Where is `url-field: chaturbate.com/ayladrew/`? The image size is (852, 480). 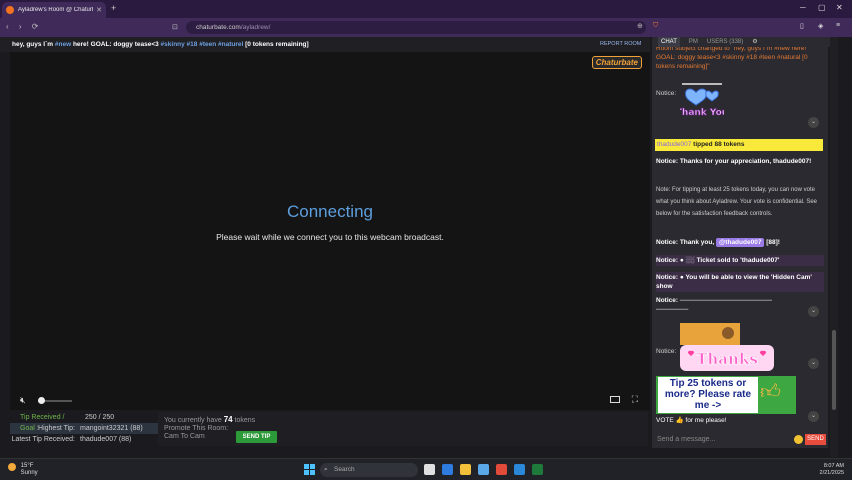
url-field: chaturbate.com/ayladrew/ is located at coordinates (416, 27).